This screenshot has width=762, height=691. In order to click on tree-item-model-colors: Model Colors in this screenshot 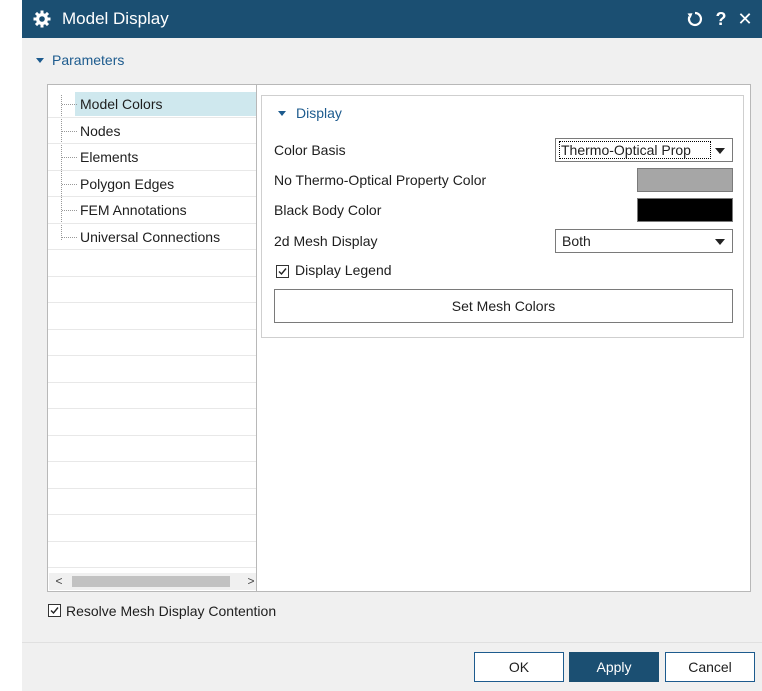, I will do `click(155, 104)`.